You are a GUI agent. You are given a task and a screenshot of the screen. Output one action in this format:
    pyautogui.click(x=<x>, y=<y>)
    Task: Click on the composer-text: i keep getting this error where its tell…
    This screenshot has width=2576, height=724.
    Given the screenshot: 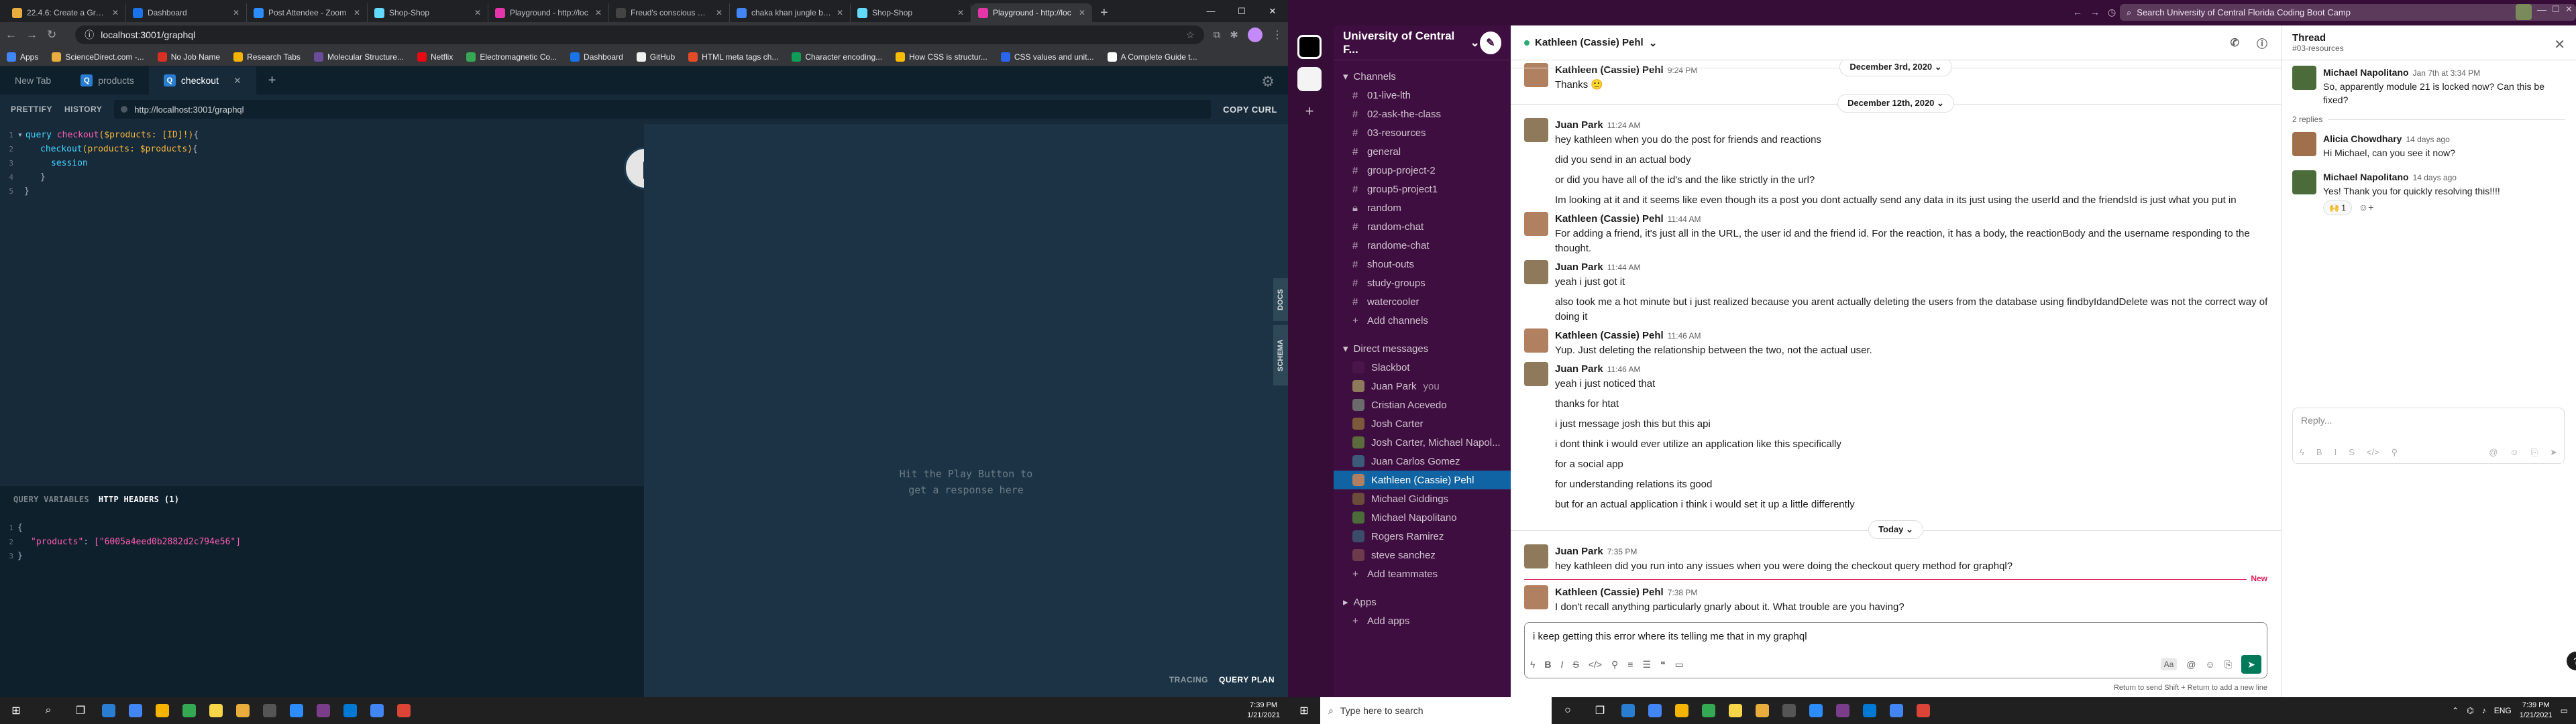 What is the action you would take?
    pyautogui.click(x=1896, y=636)
    